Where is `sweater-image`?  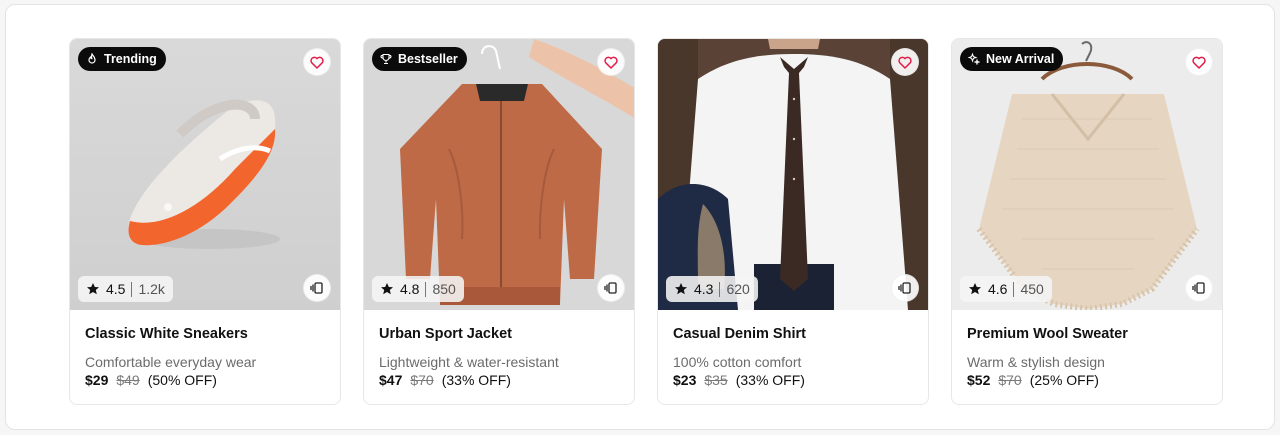 sweater-image is located at coordinates (1087, 174).